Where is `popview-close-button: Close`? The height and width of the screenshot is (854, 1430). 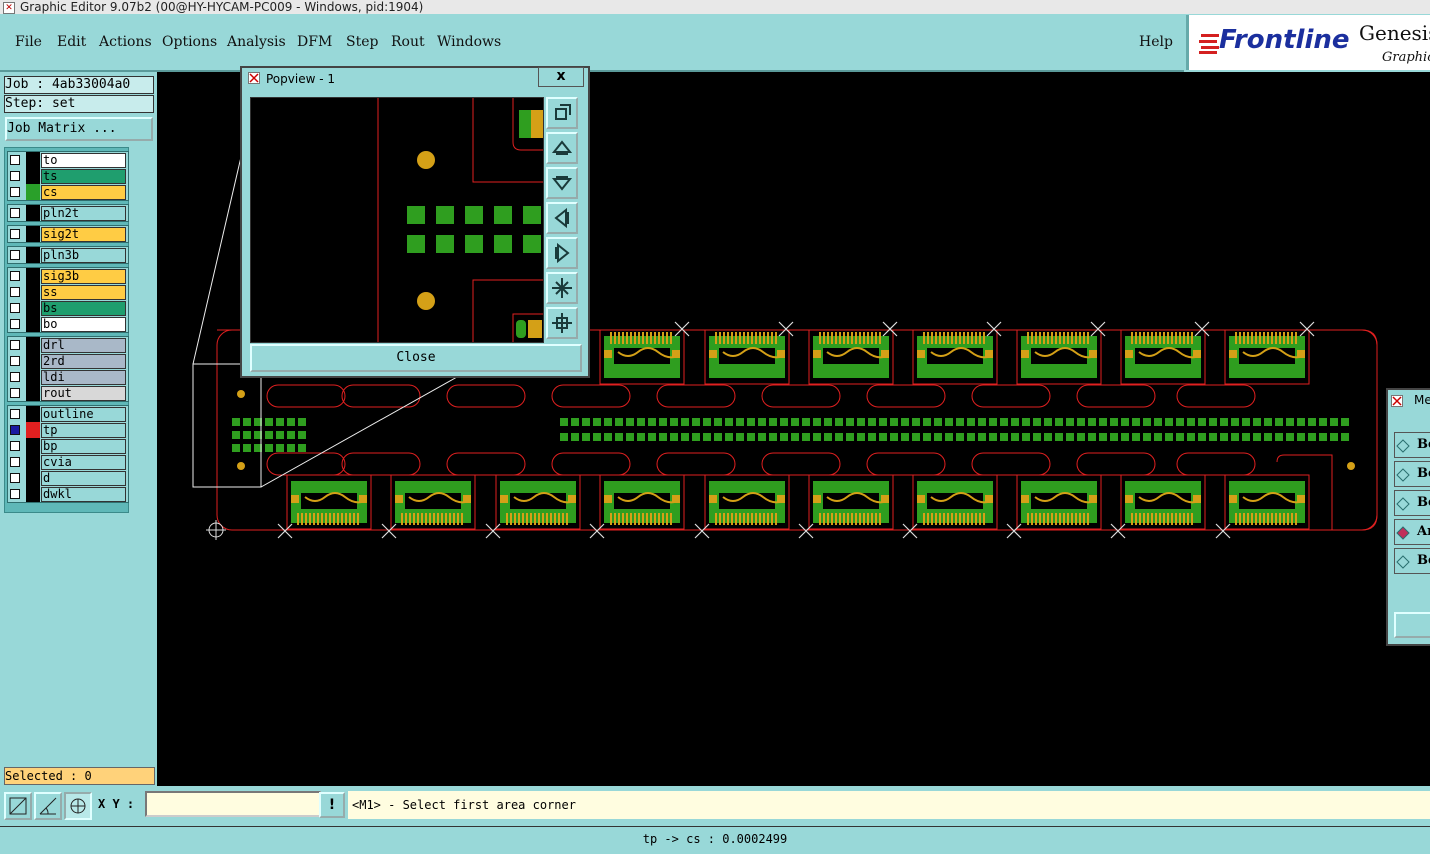
popview-close-button: Close is located at coordinates (416, 358).